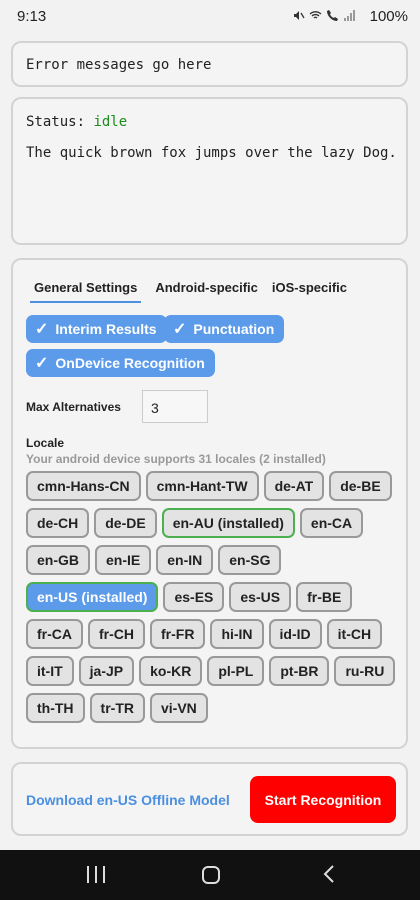  I want to click on signal-icon, so click(349, 15).